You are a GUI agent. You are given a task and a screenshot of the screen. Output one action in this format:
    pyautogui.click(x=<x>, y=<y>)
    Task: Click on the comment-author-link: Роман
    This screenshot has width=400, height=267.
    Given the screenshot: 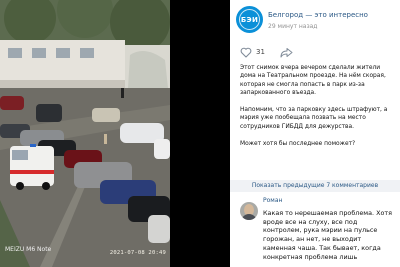 What is the action you would take?
    pyautogui.click(x=272, y=200)
    